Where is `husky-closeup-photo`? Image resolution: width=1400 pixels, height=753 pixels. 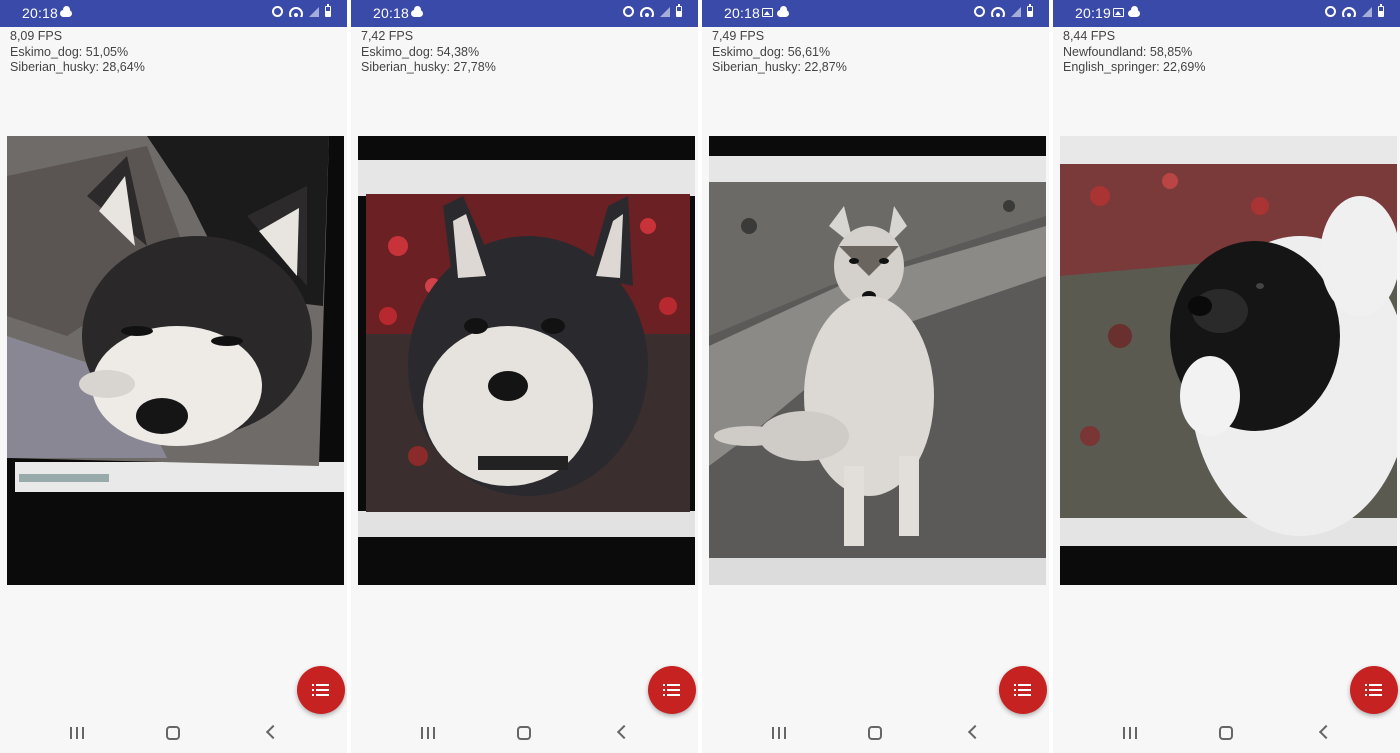
husky-closeup-photo is located at coordinates (526, 360).